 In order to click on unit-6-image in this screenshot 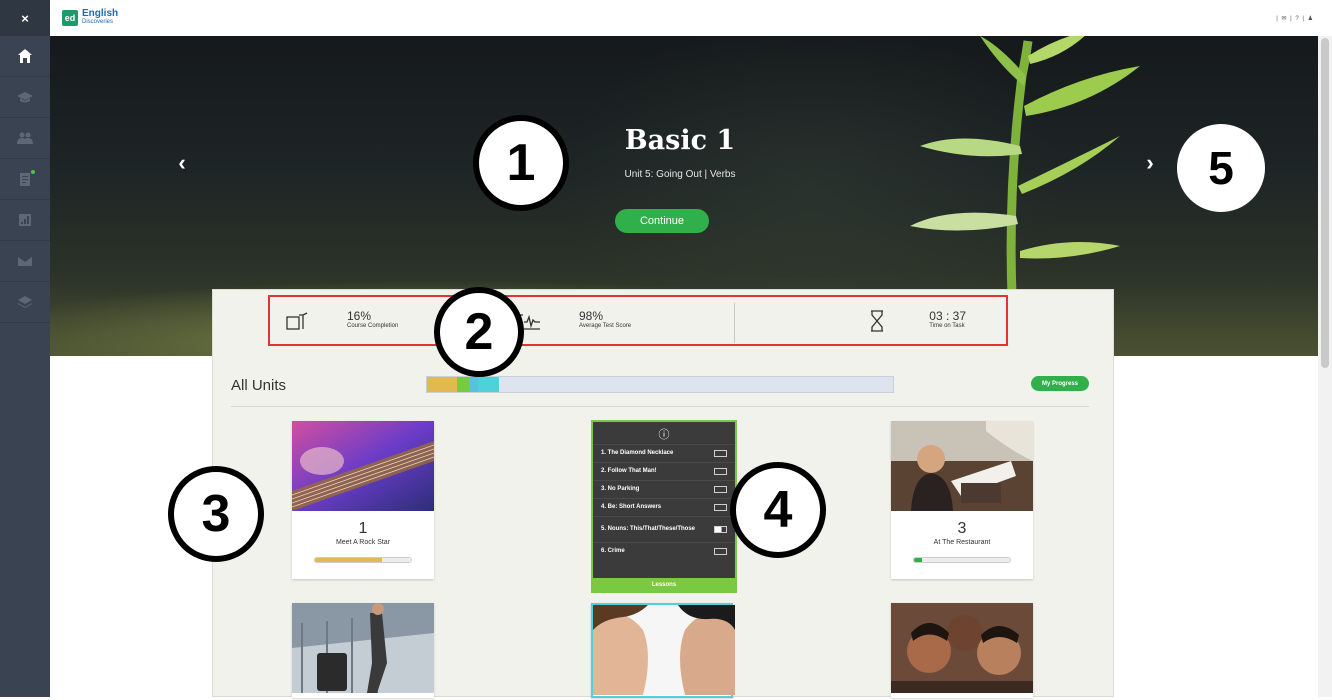, I will do `click(962, 648)`.